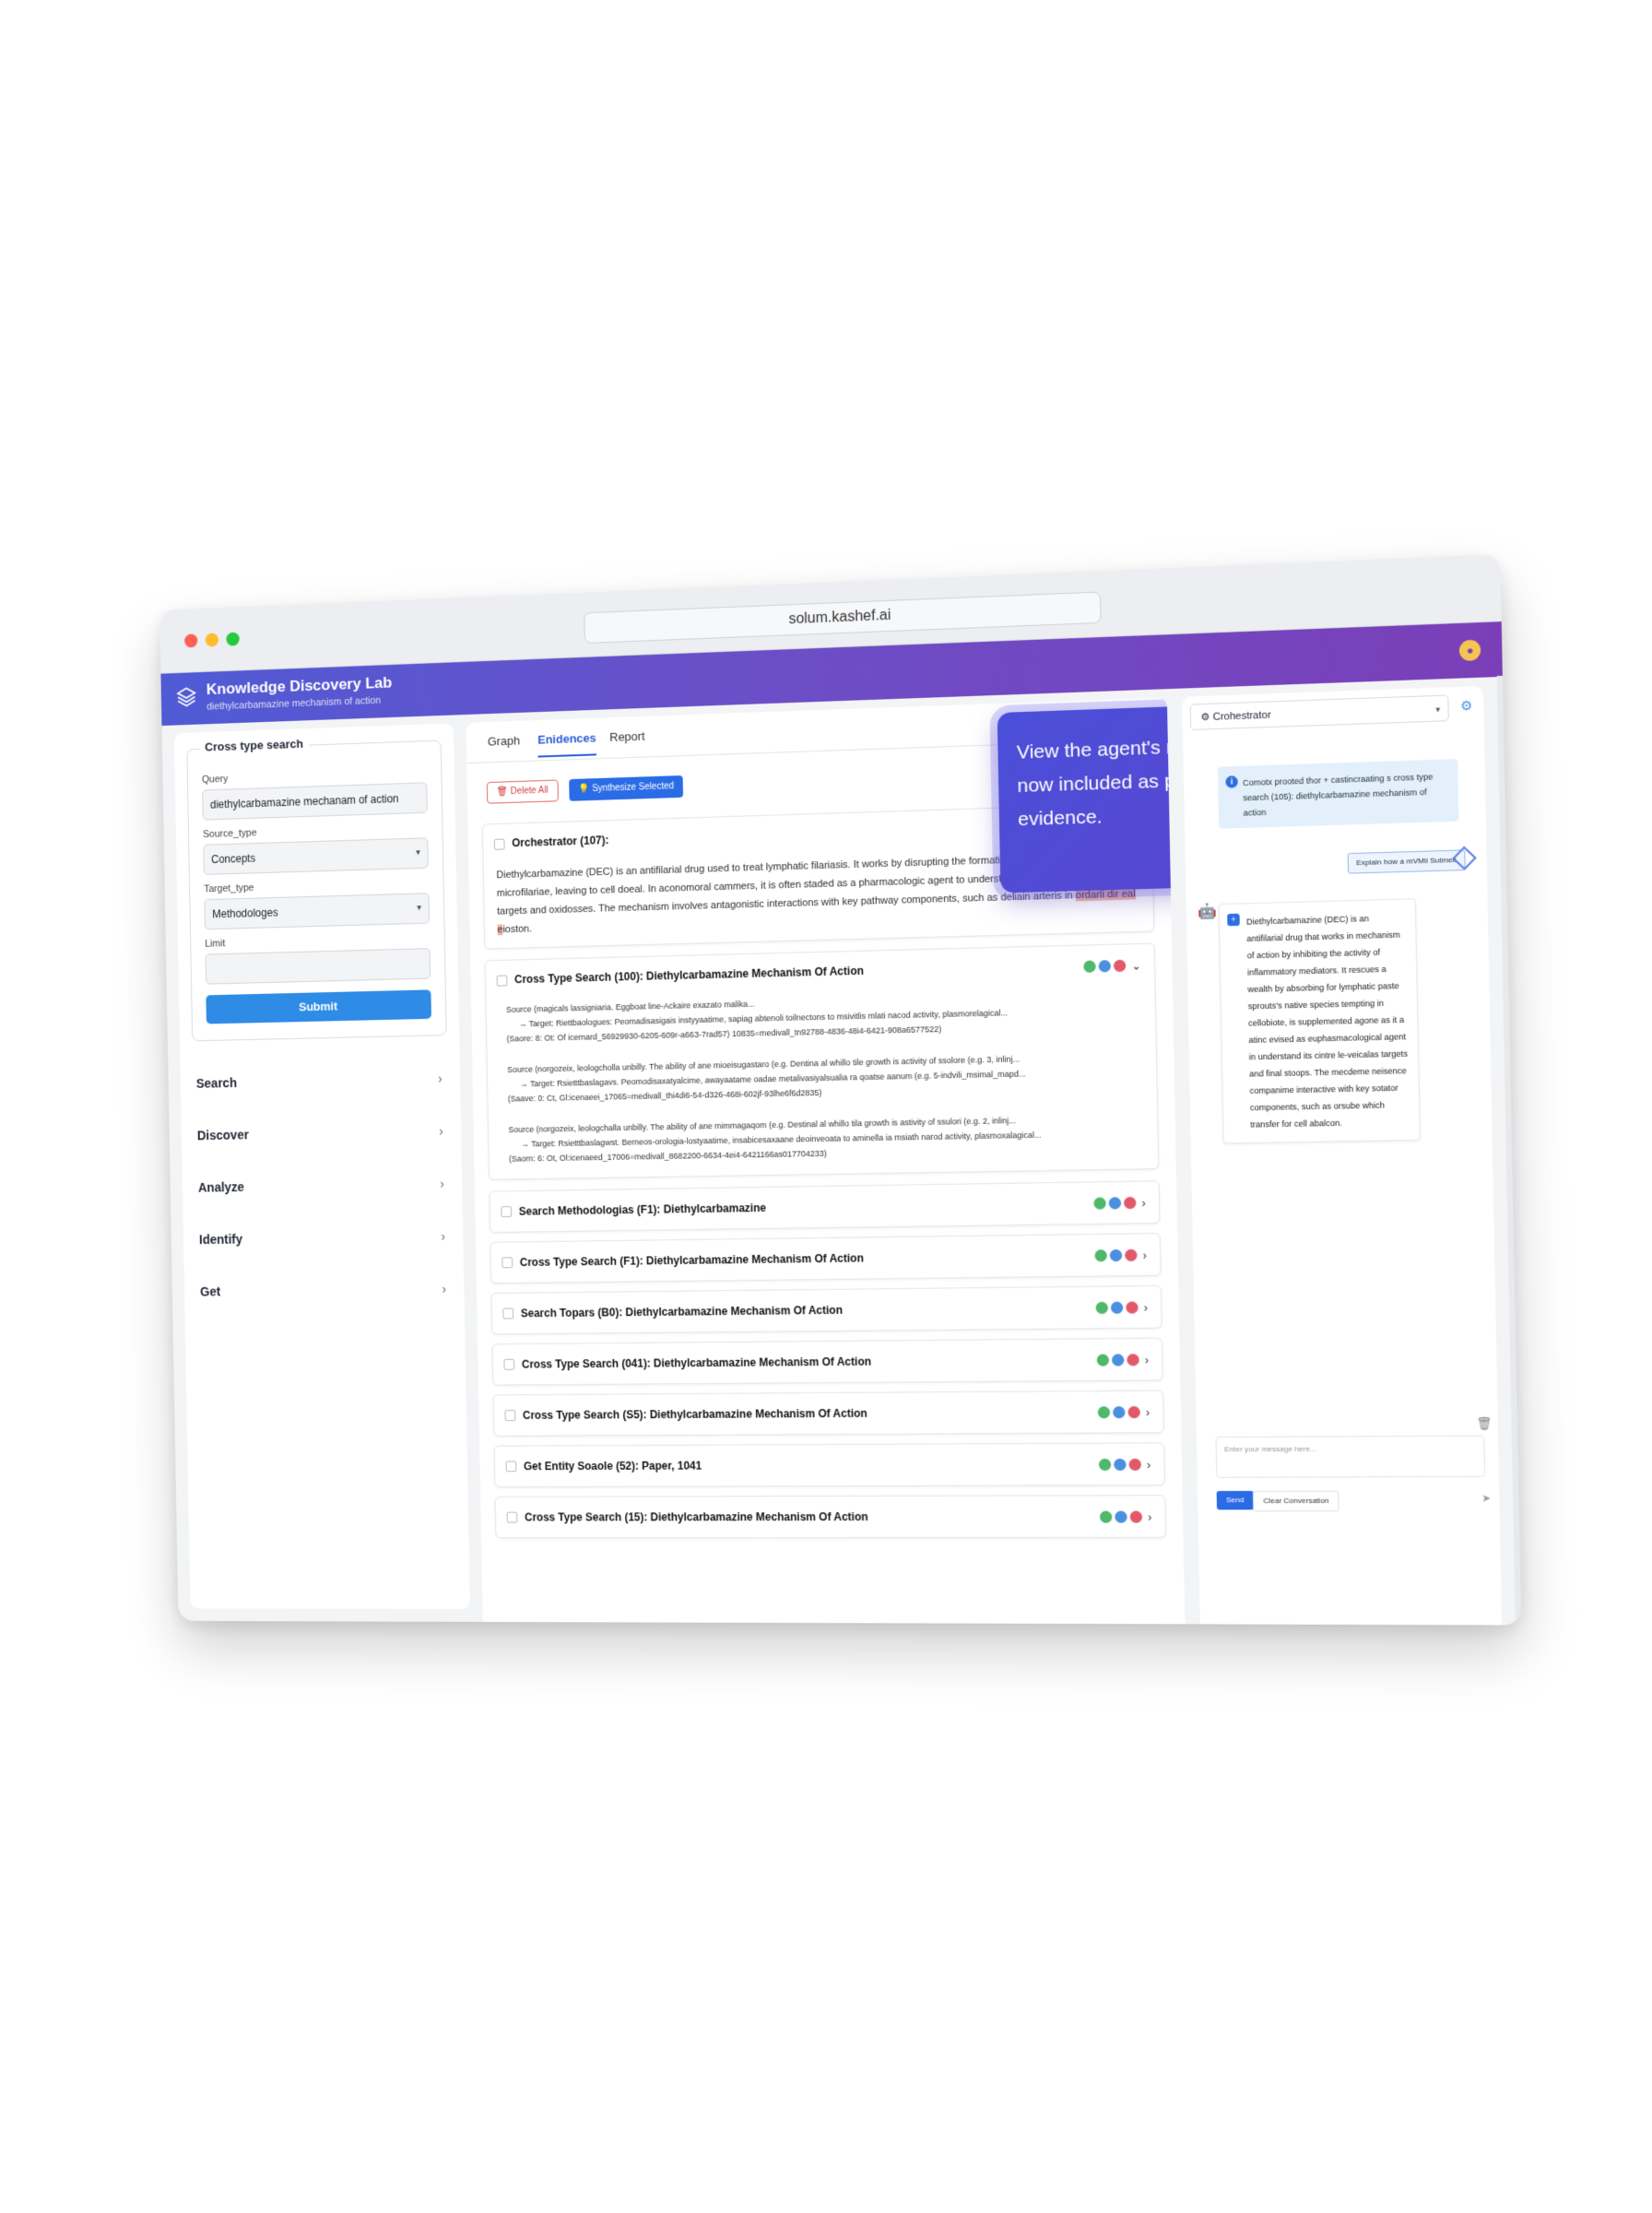 The image size is (1652, 2213). Describe the element at coordinates (186, 697) in the screenshot. I see `layers-logo-icon` at that location.